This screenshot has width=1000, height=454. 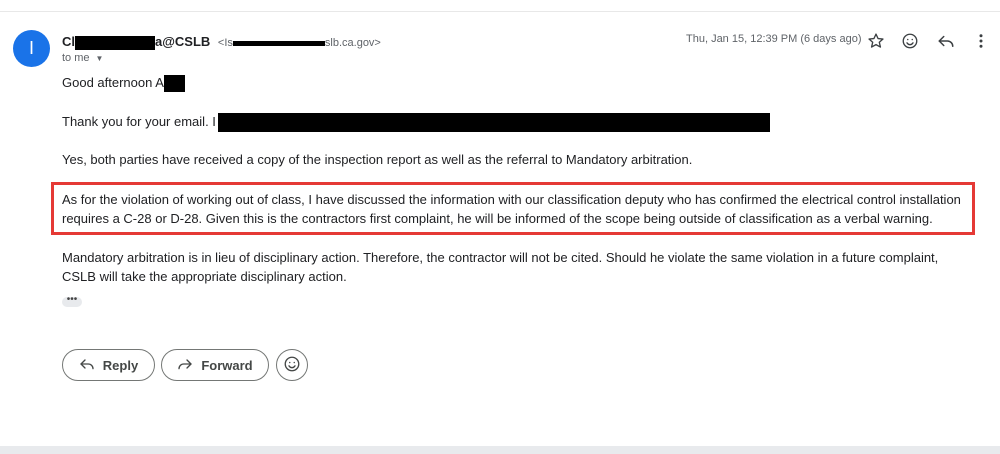 I want to click on sender-avatar: I, so click(x=31, y=48).